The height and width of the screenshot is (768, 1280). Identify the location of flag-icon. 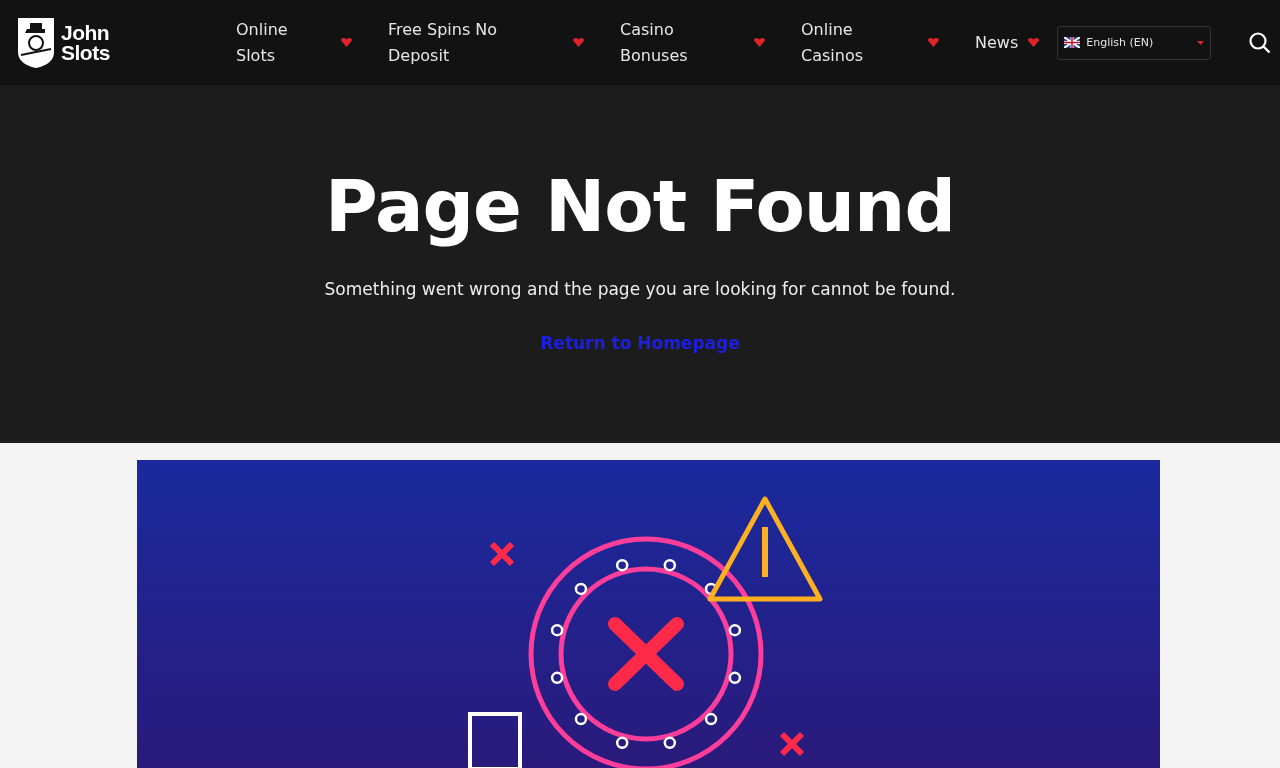
(1072, 42).